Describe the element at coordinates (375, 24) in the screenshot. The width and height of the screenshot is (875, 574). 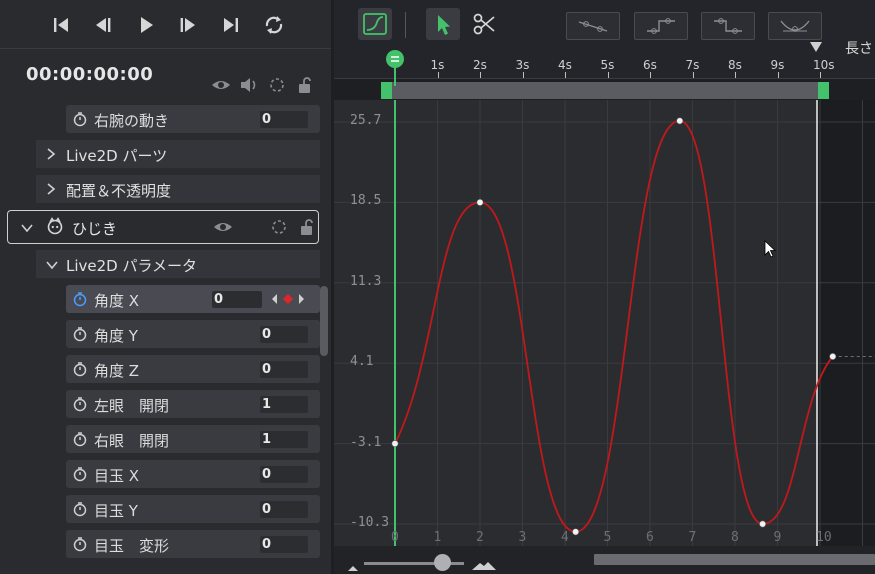
I see `curve-mode-button` at that location.